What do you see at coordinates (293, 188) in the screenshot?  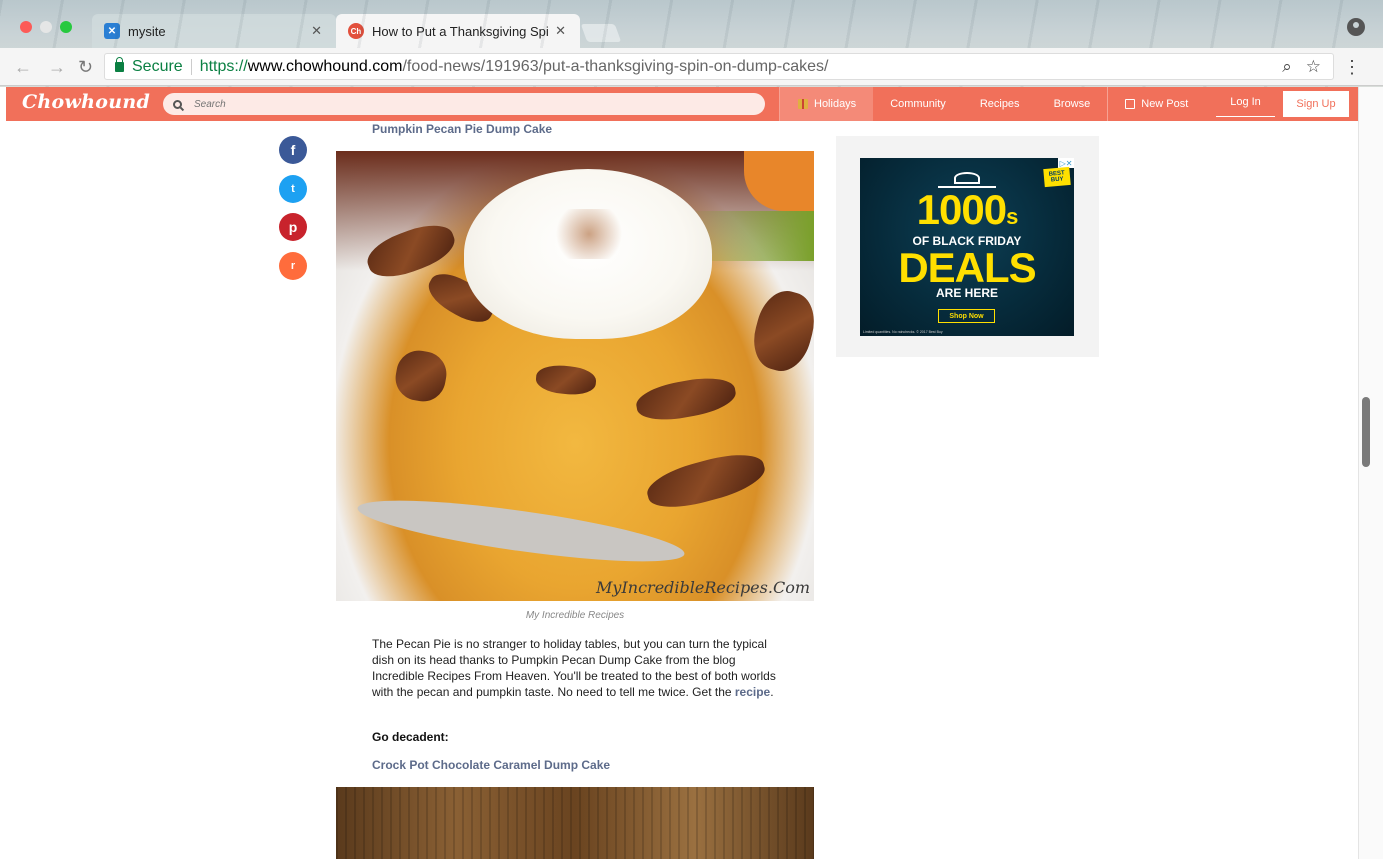 I see `twitter-share-icon: t` at bounding box center [293, 188].